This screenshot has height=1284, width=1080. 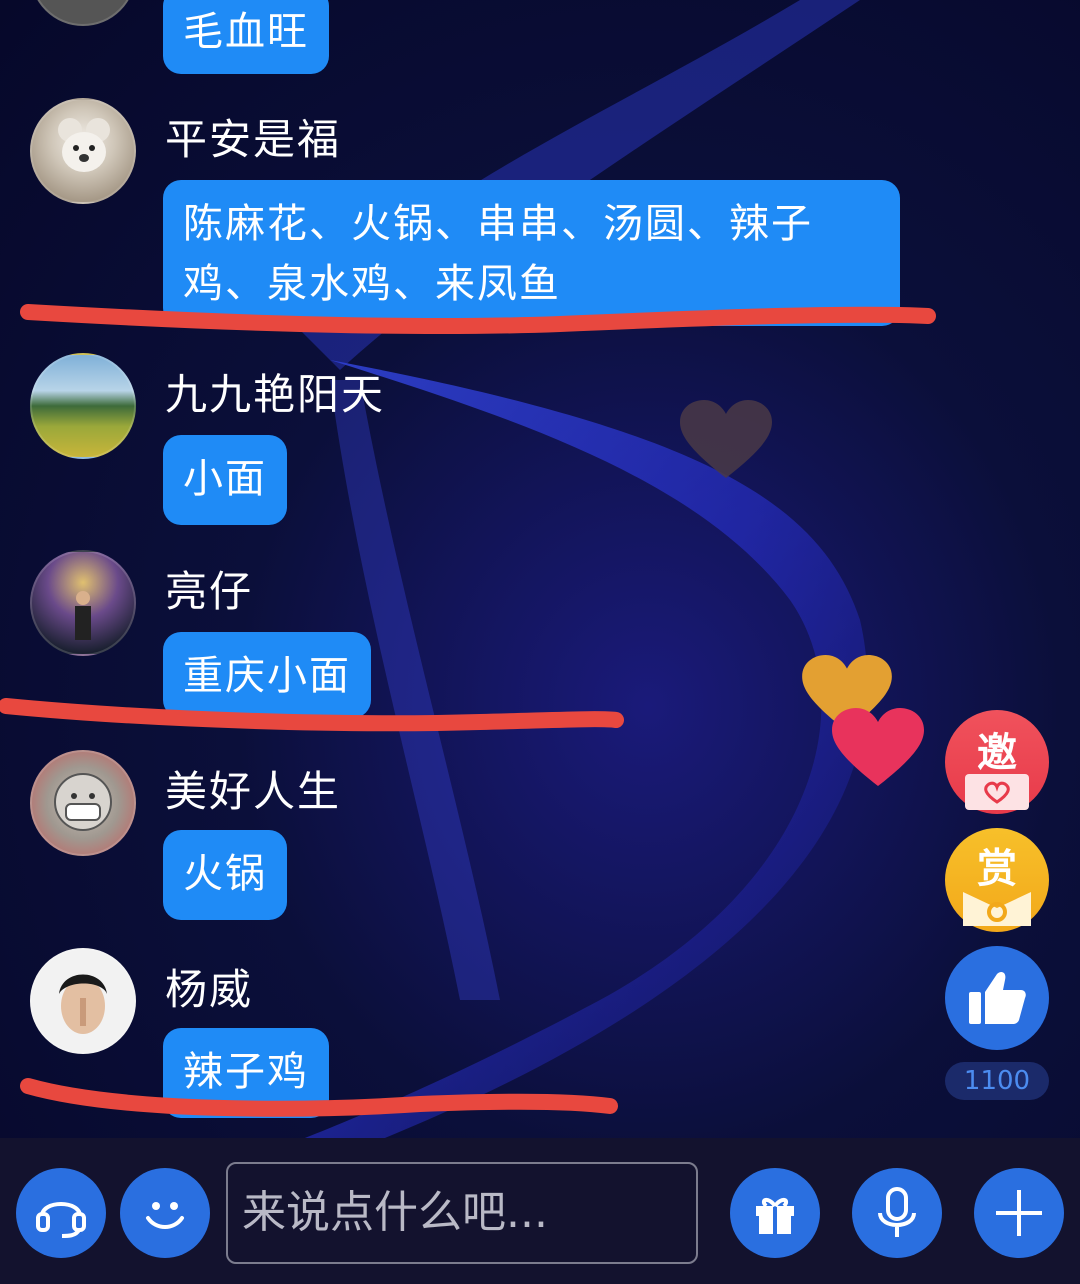 I want to click on gift-button, so click(x=775, y=1213).